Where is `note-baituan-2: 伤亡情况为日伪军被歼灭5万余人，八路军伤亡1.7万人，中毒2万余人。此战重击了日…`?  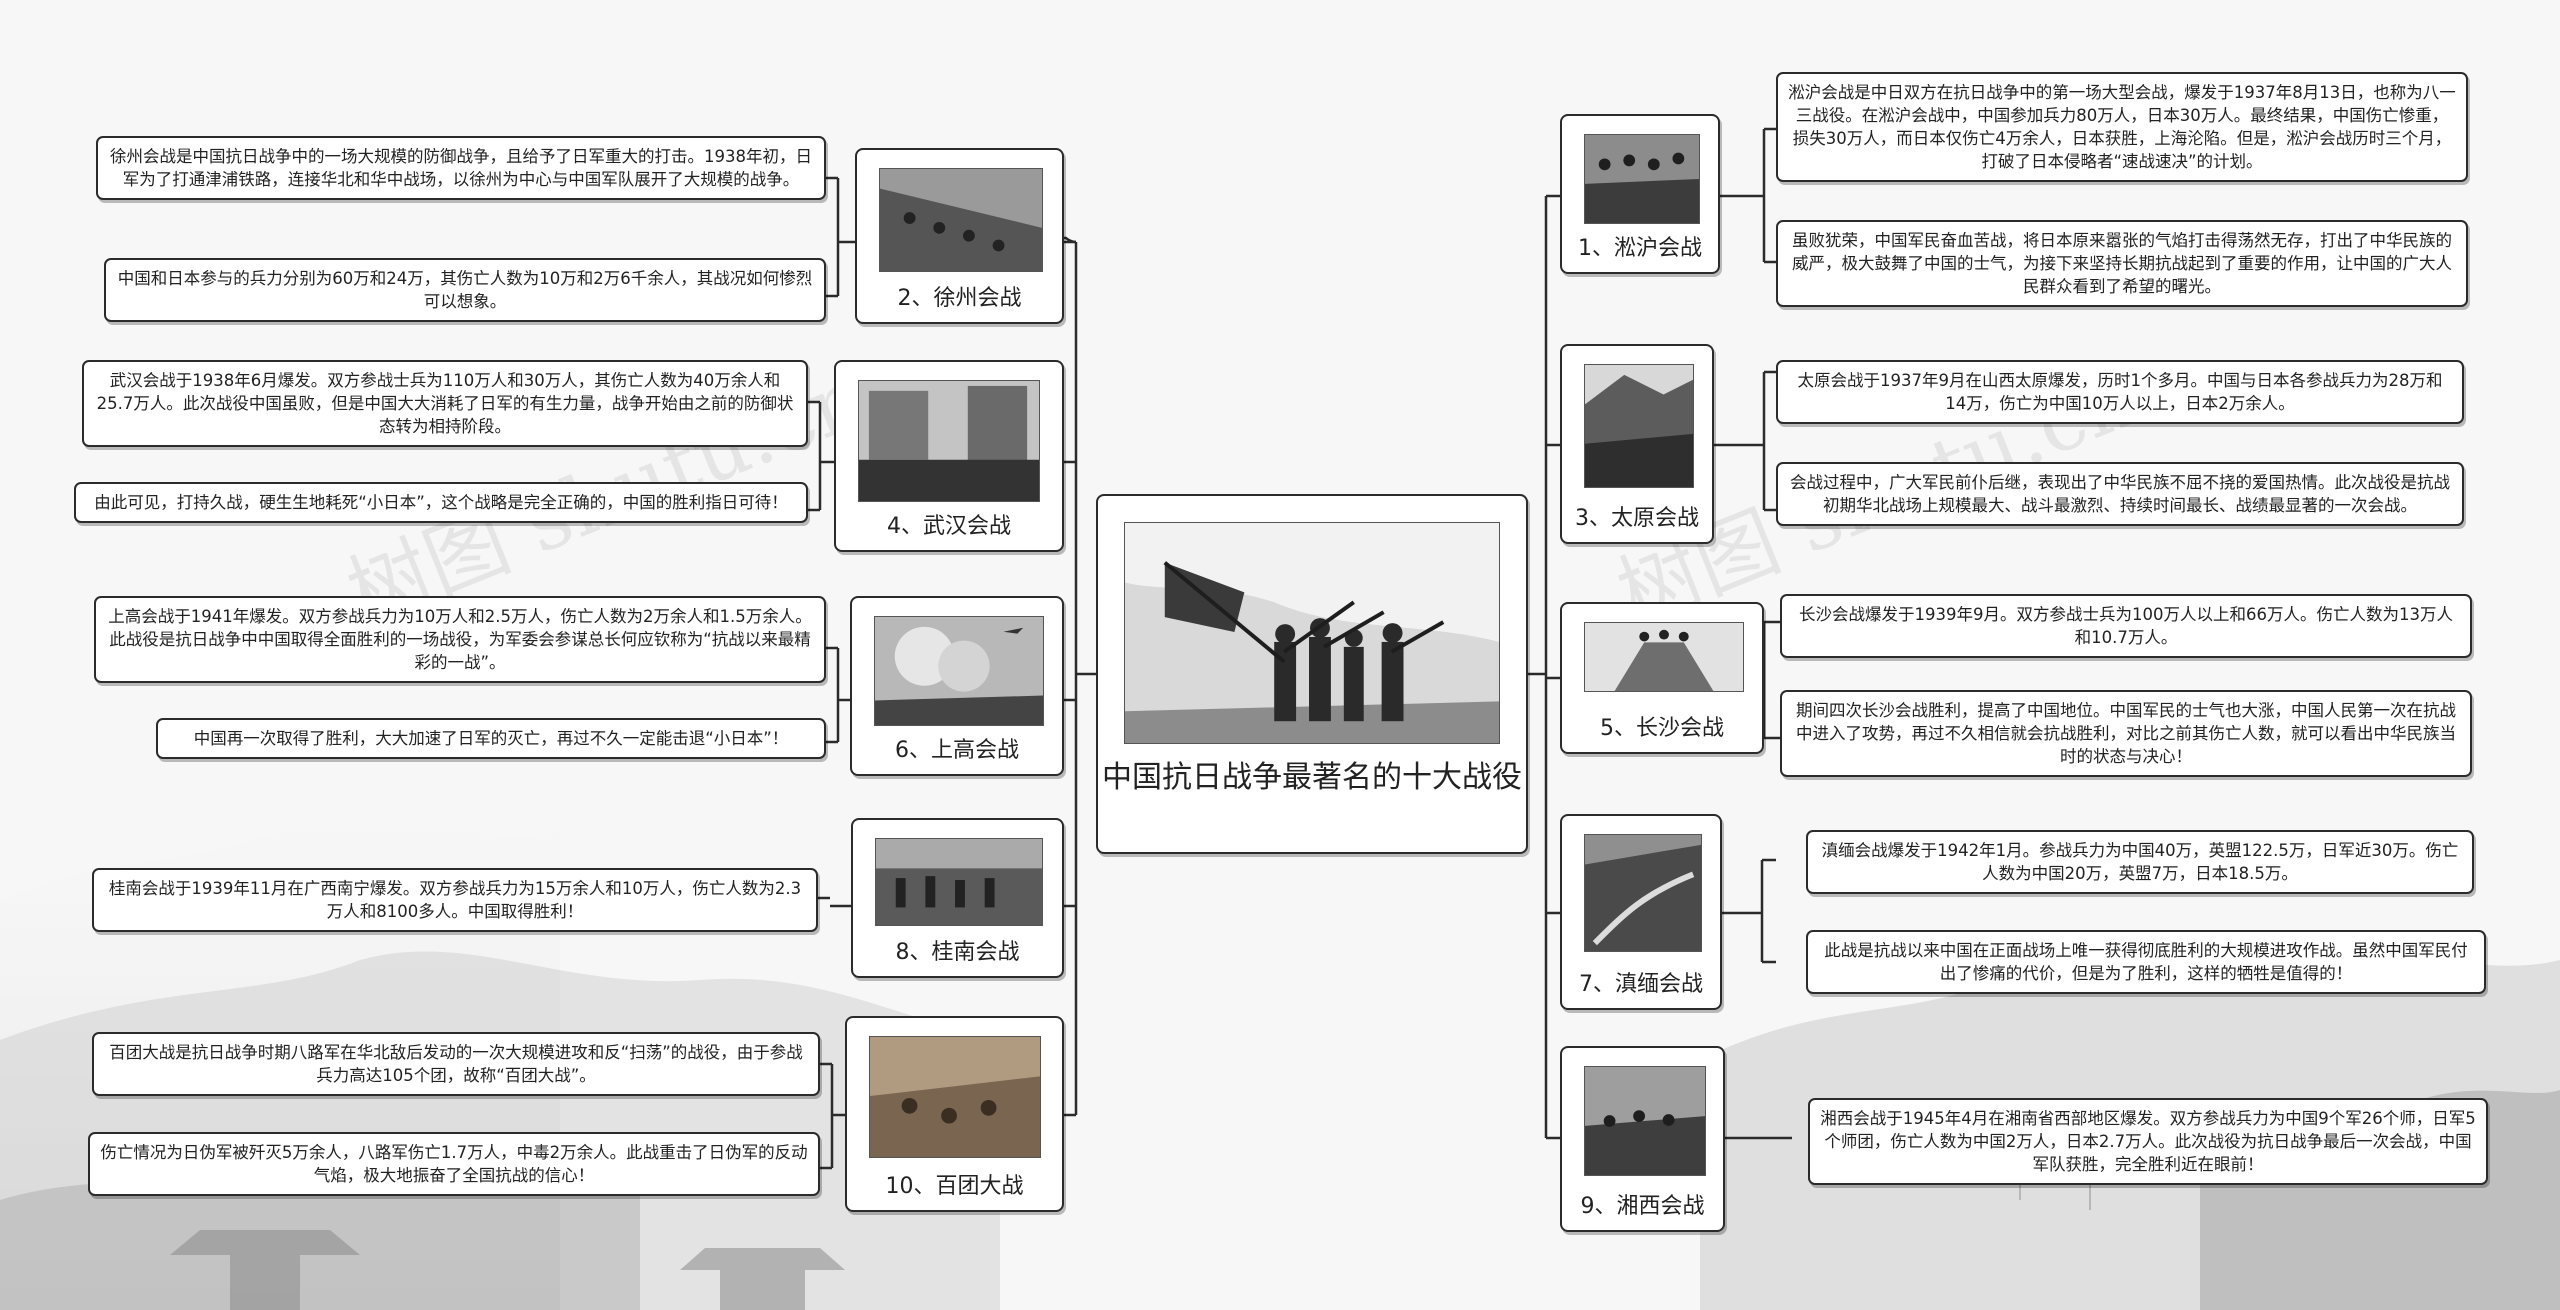 note-baituan-2: 伤亡情况为日伪军被歼灭5万余人，八路军伤亡1.7万人，中毒2万余人。此战重击了日… is located at coordinates (454, 1164).